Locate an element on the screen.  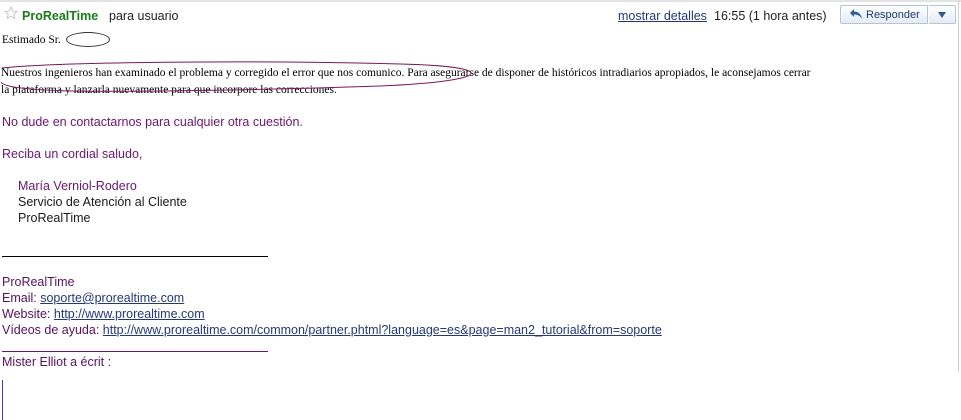
email-label: Email: is located at coordinates (19, 298).